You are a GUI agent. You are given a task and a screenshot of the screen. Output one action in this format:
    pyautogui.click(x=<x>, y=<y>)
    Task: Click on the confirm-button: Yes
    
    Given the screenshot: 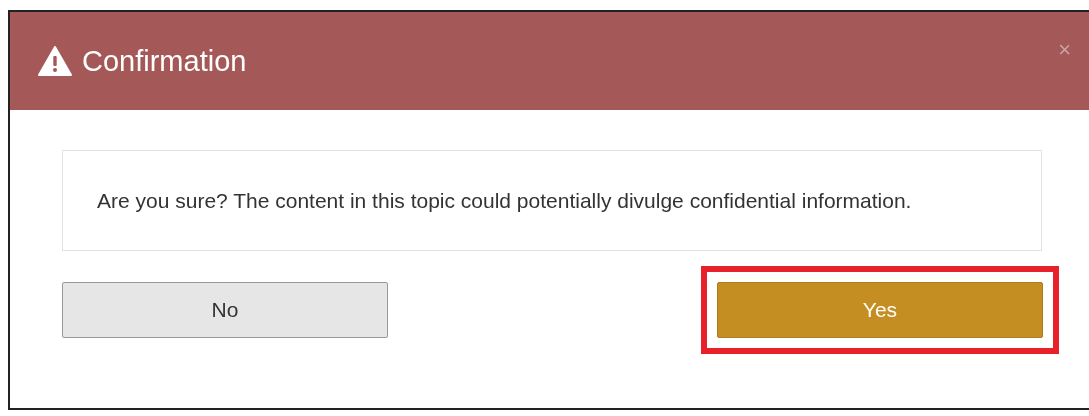 What is the action you would take?
    pyautogui.click(x=880, y=310)
    